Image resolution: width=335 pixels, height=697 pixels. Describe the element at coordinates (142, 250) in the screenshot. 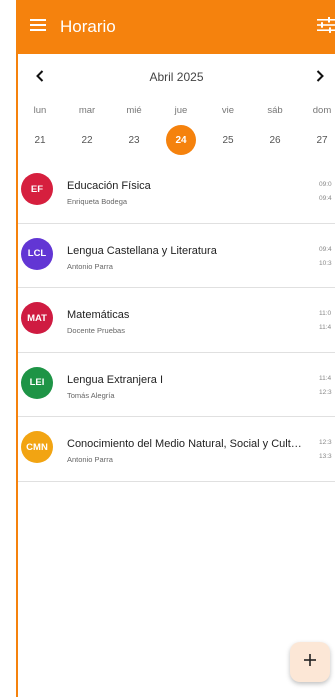

I see `subject-name: Lengua Castellana y Literatura` at that location.